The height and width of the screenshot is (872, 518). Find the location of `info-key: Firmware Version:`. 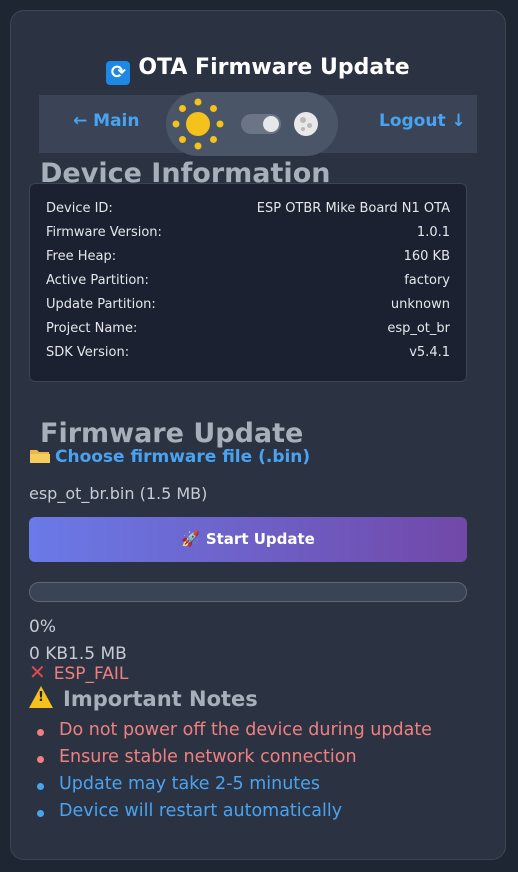

info-key: Firmware Version: is located at coordinates (104, 232).